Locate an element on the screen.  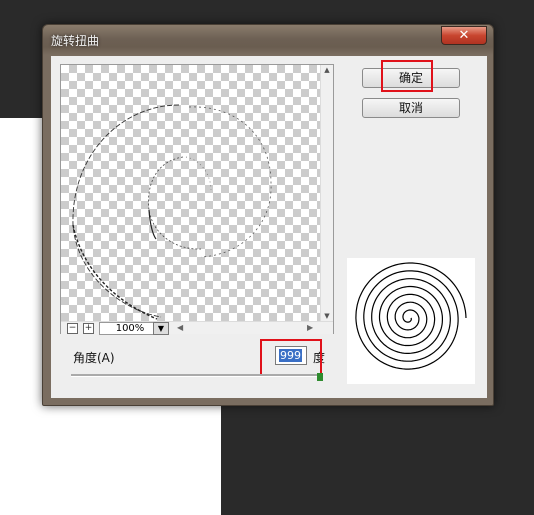
zoom-level-field: 100% is located at coordinates (130, 328).